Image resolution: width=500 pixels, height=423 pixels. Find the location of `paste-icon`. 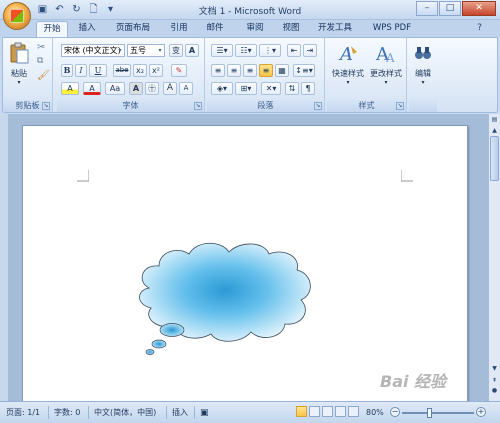

paste-icon is located at coordinates (19, 53).